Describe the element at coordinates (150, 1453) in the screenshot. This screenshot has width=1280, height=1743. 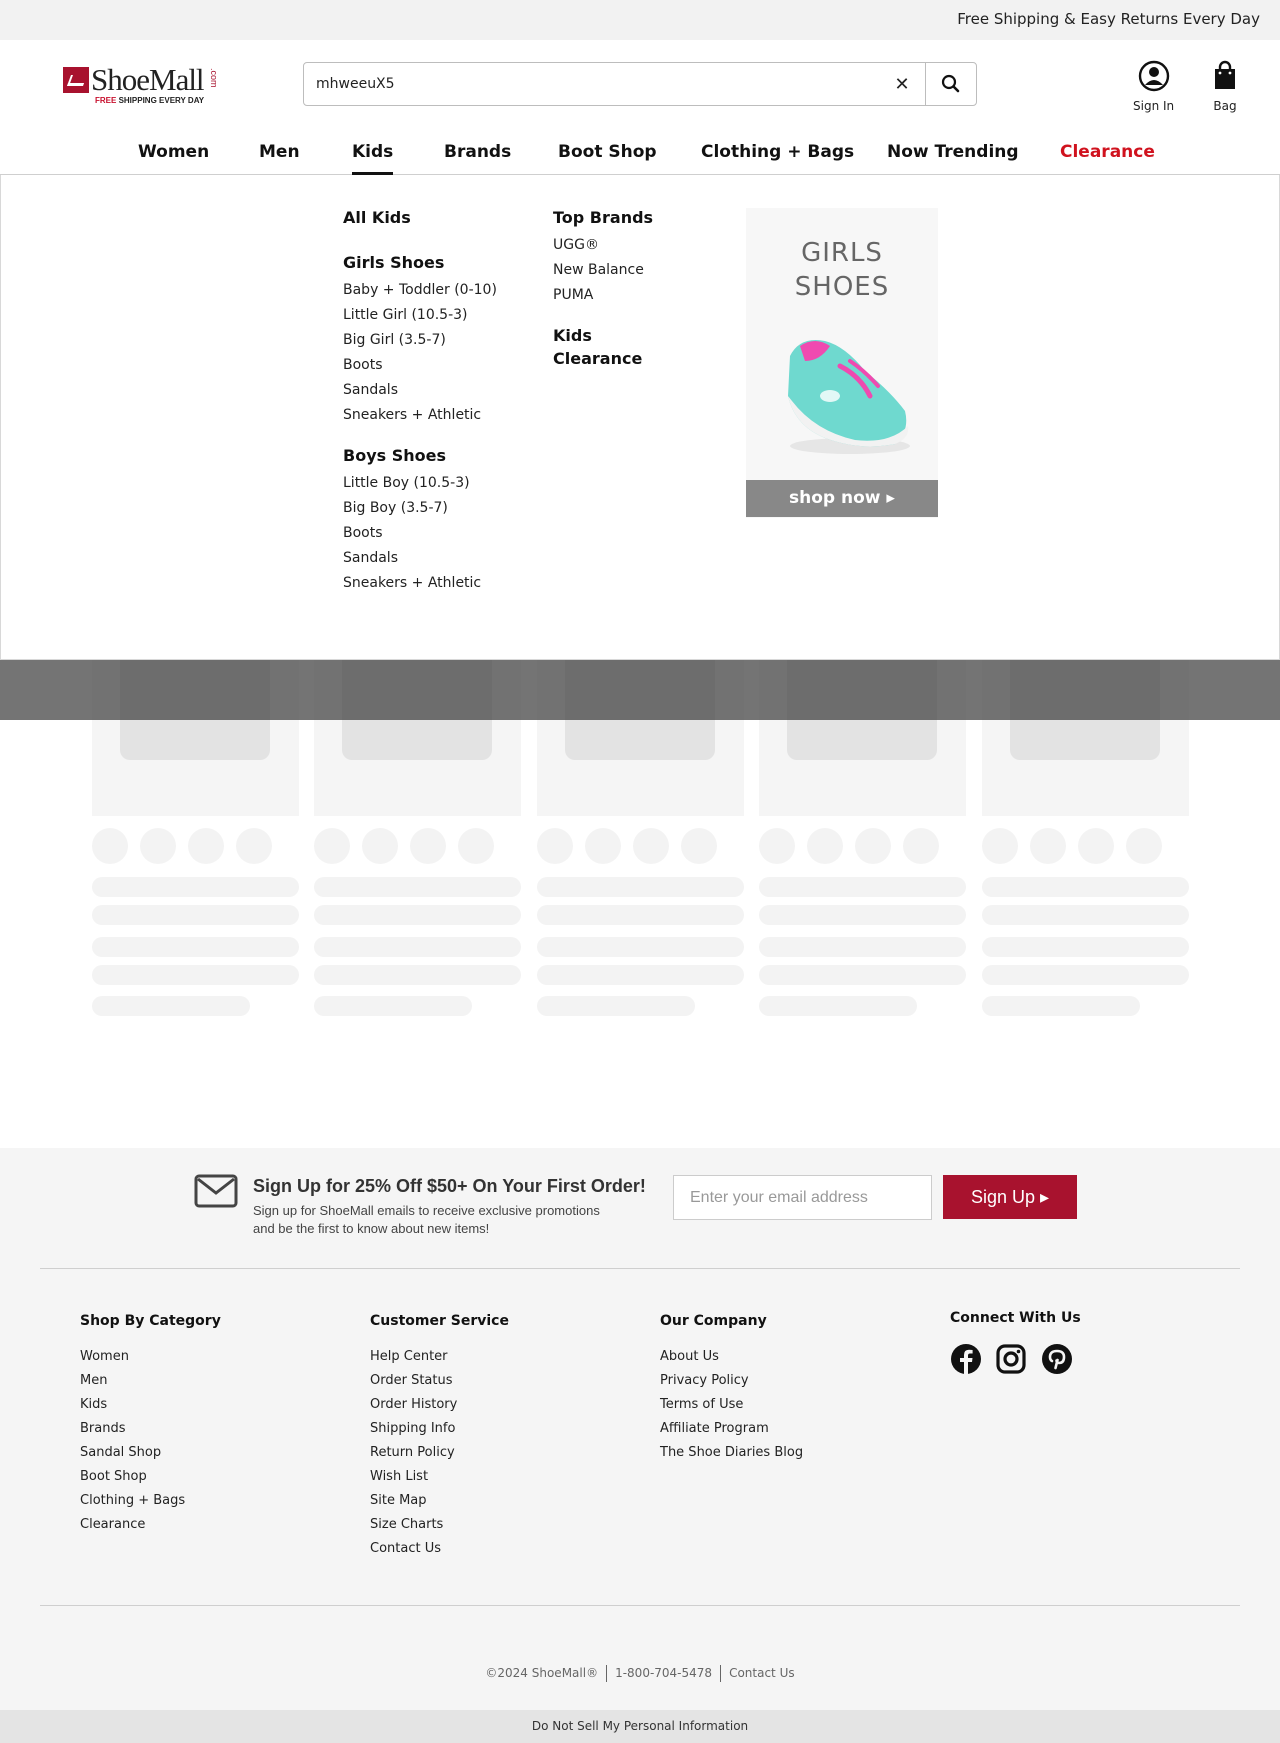
I see `footer-link: Sandal Shop` at that location.